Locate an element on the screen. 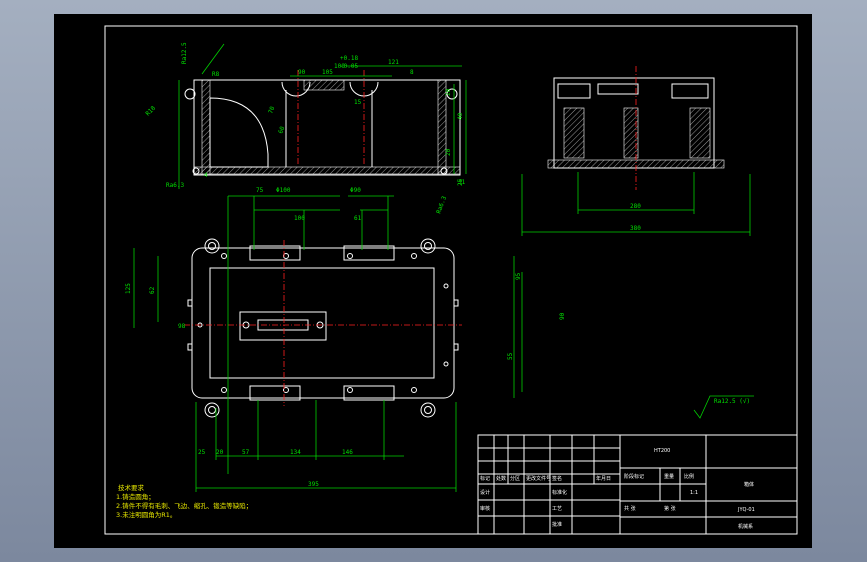 The height and width of the screenshot is (562, 867). dim-top-15: 146 is located at coordinates (347, 452).